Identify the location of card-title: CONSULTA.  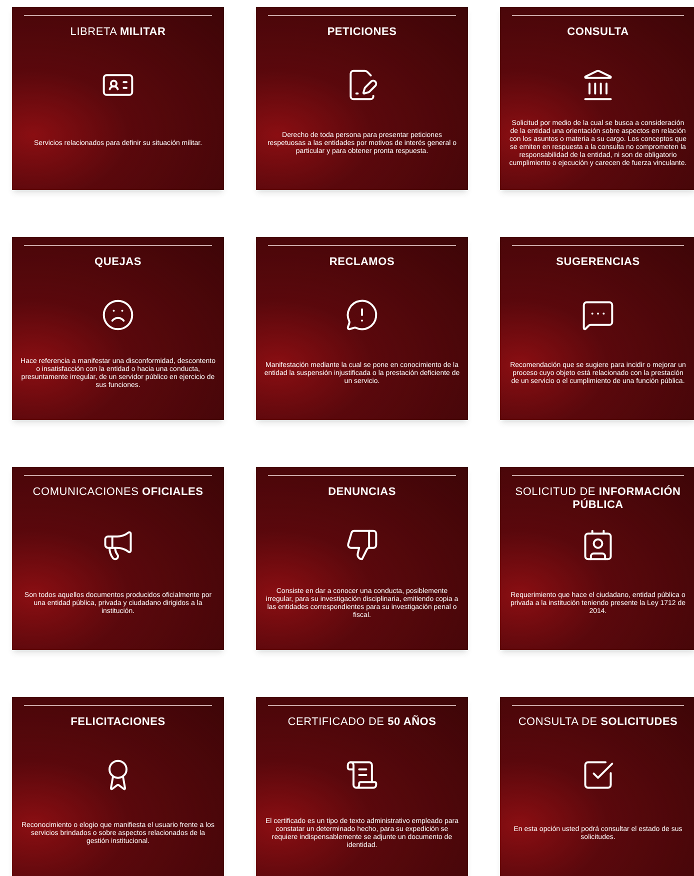
(598, 33).